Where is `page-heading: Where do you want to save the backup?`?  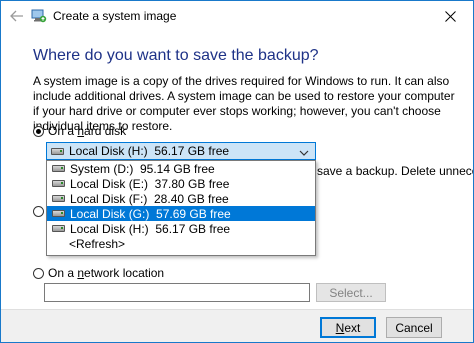
page-heading: Where do you want to save the backup? is located at coordinates (176, 55).